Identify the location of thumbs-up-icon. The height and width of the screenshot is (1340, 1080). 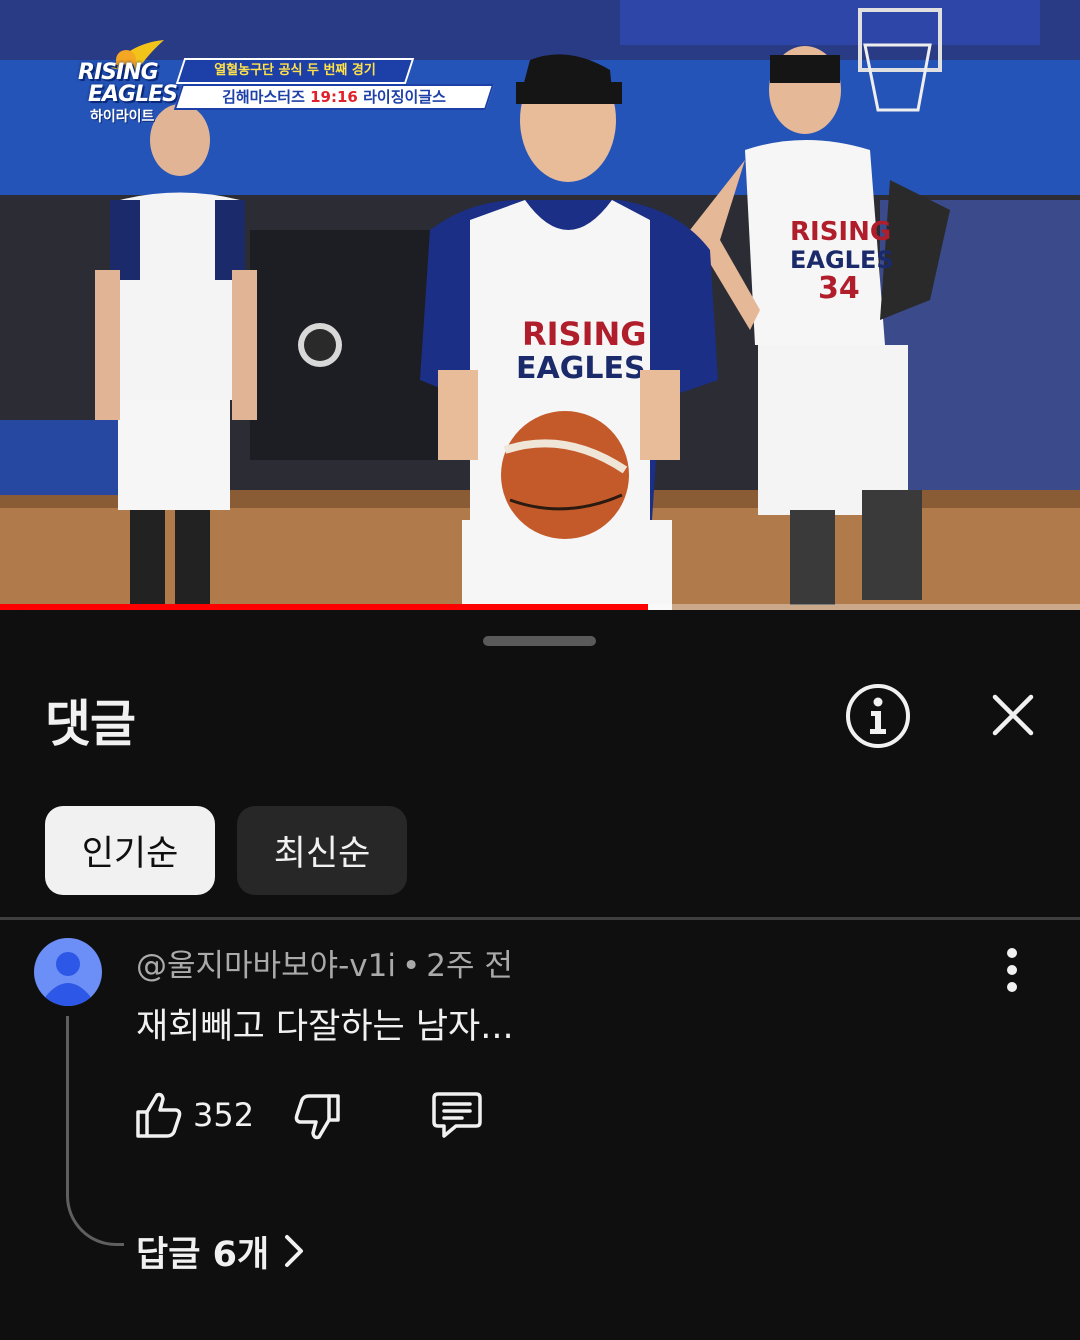
(159, 1115).